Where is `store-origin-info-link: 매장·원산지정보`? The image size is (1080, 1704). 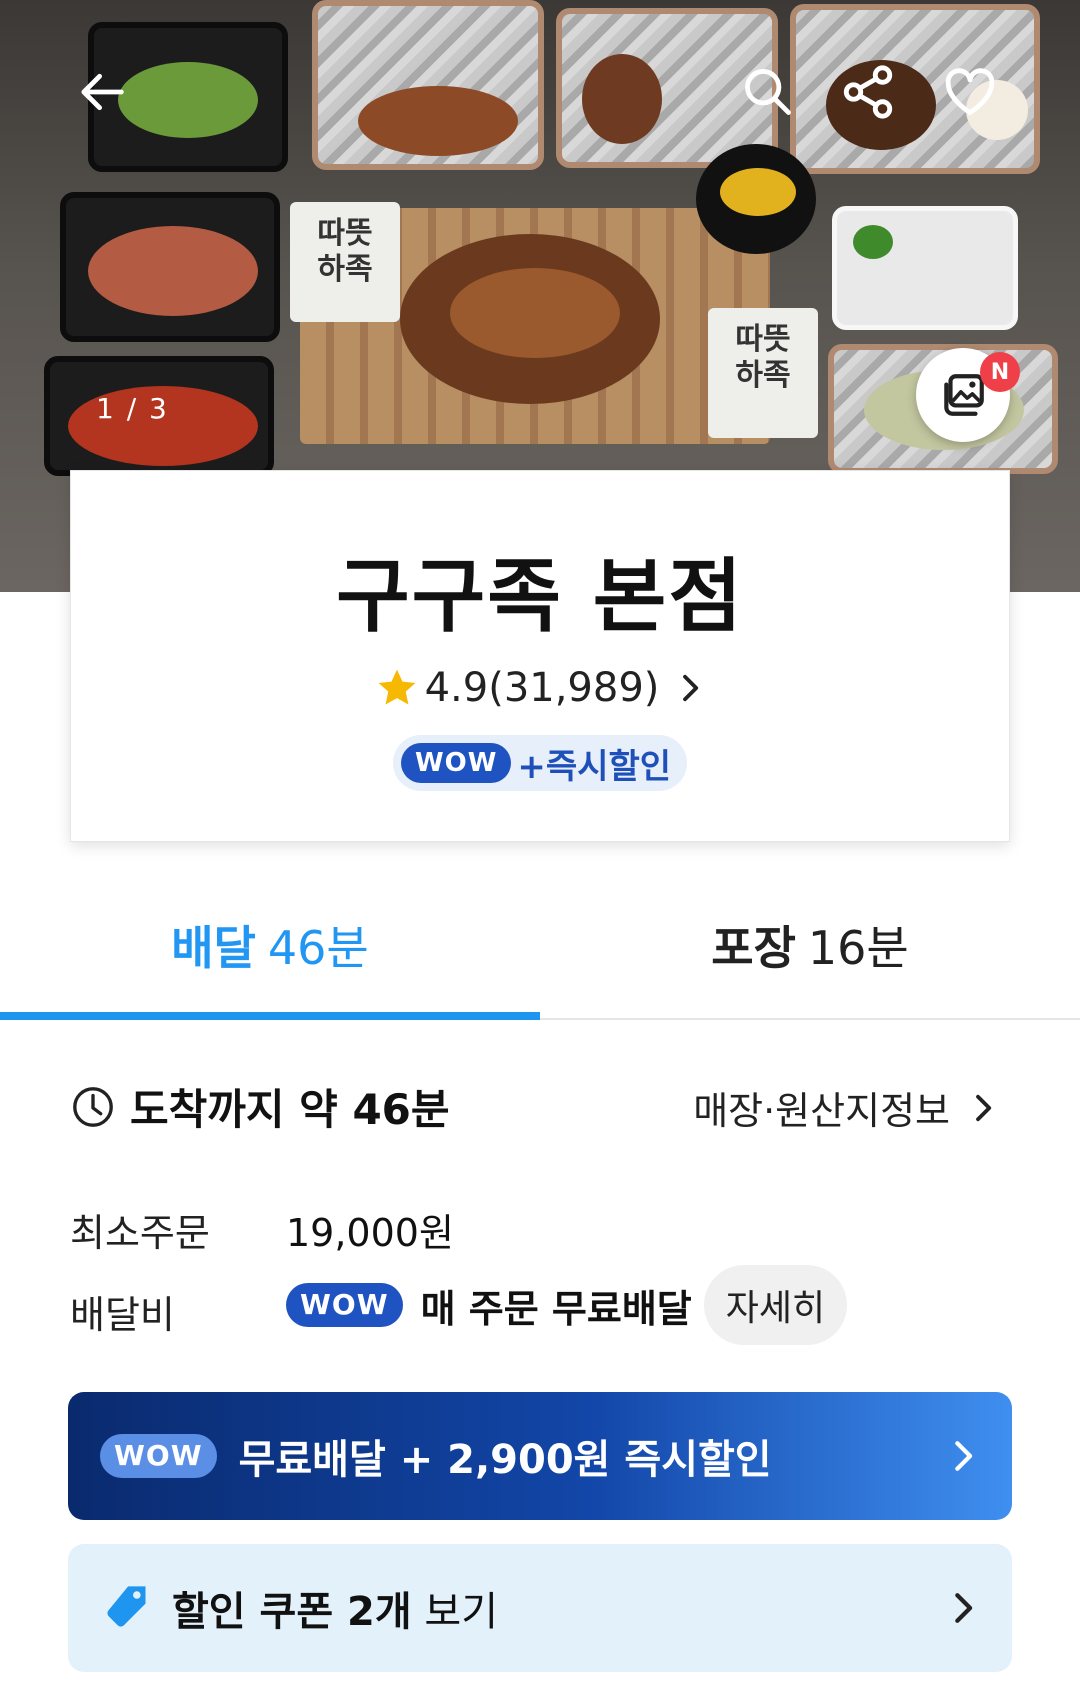 store-origin-info-link: 매장·원산지정보 is located at coordinates (845, 1107).